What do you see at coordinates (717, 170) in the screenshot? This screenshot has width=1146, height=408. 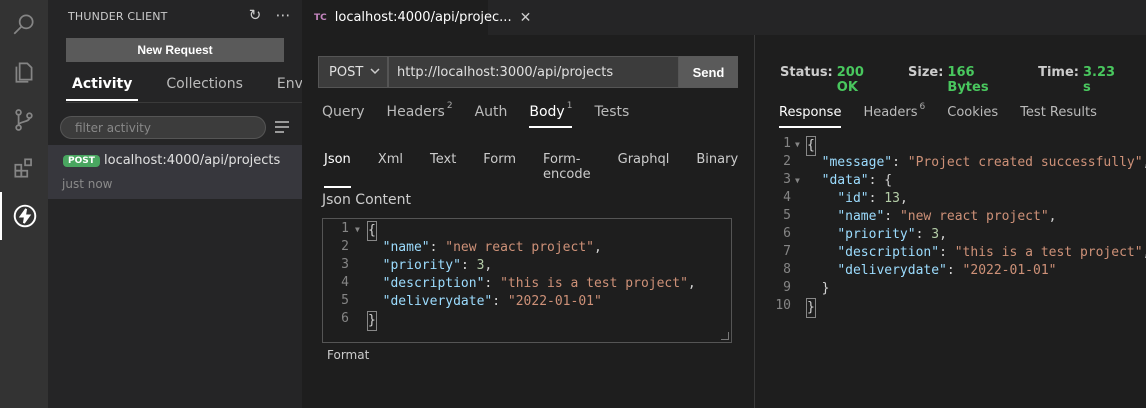 I see `body-tab-binary: Binary` at bounding box center [717, 170].